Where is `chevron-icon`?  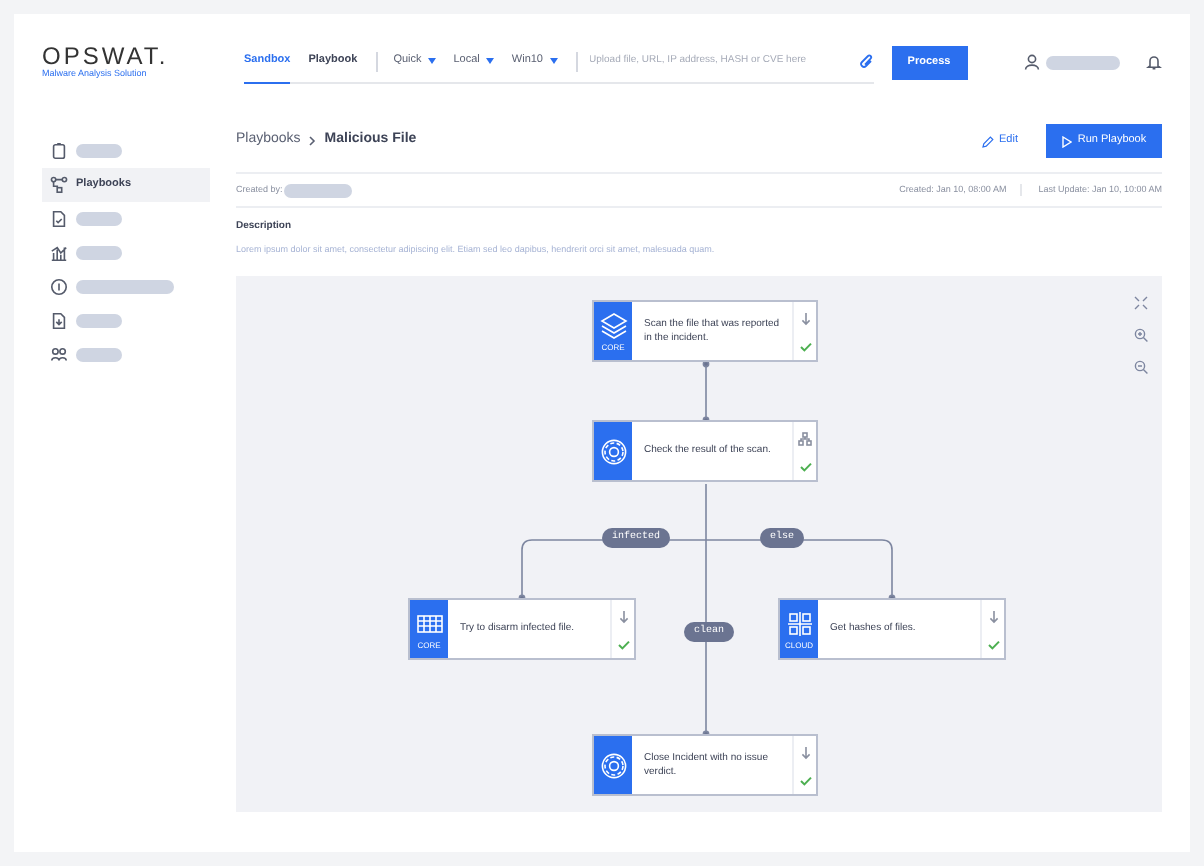
chevron-icon is located at coordinates (312, 141).